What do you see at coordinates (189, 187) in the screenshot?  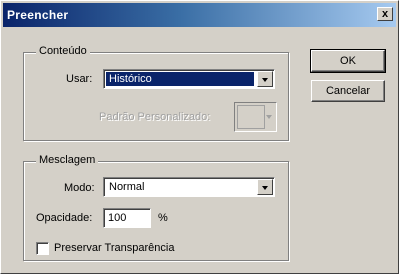 I see `mode-select: Normal` at bounding box center [189, 187].